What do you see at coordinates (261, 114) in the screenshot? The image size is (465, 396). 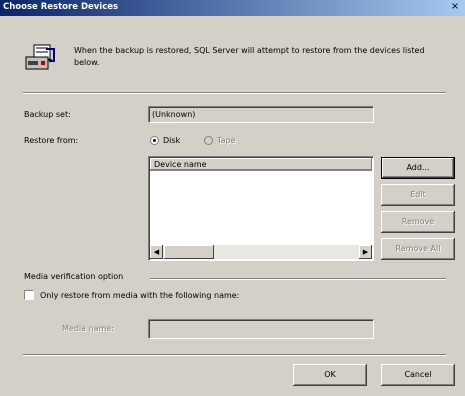 I see `backup-set-field: (Unknown)` at bounding box center [261, 114].